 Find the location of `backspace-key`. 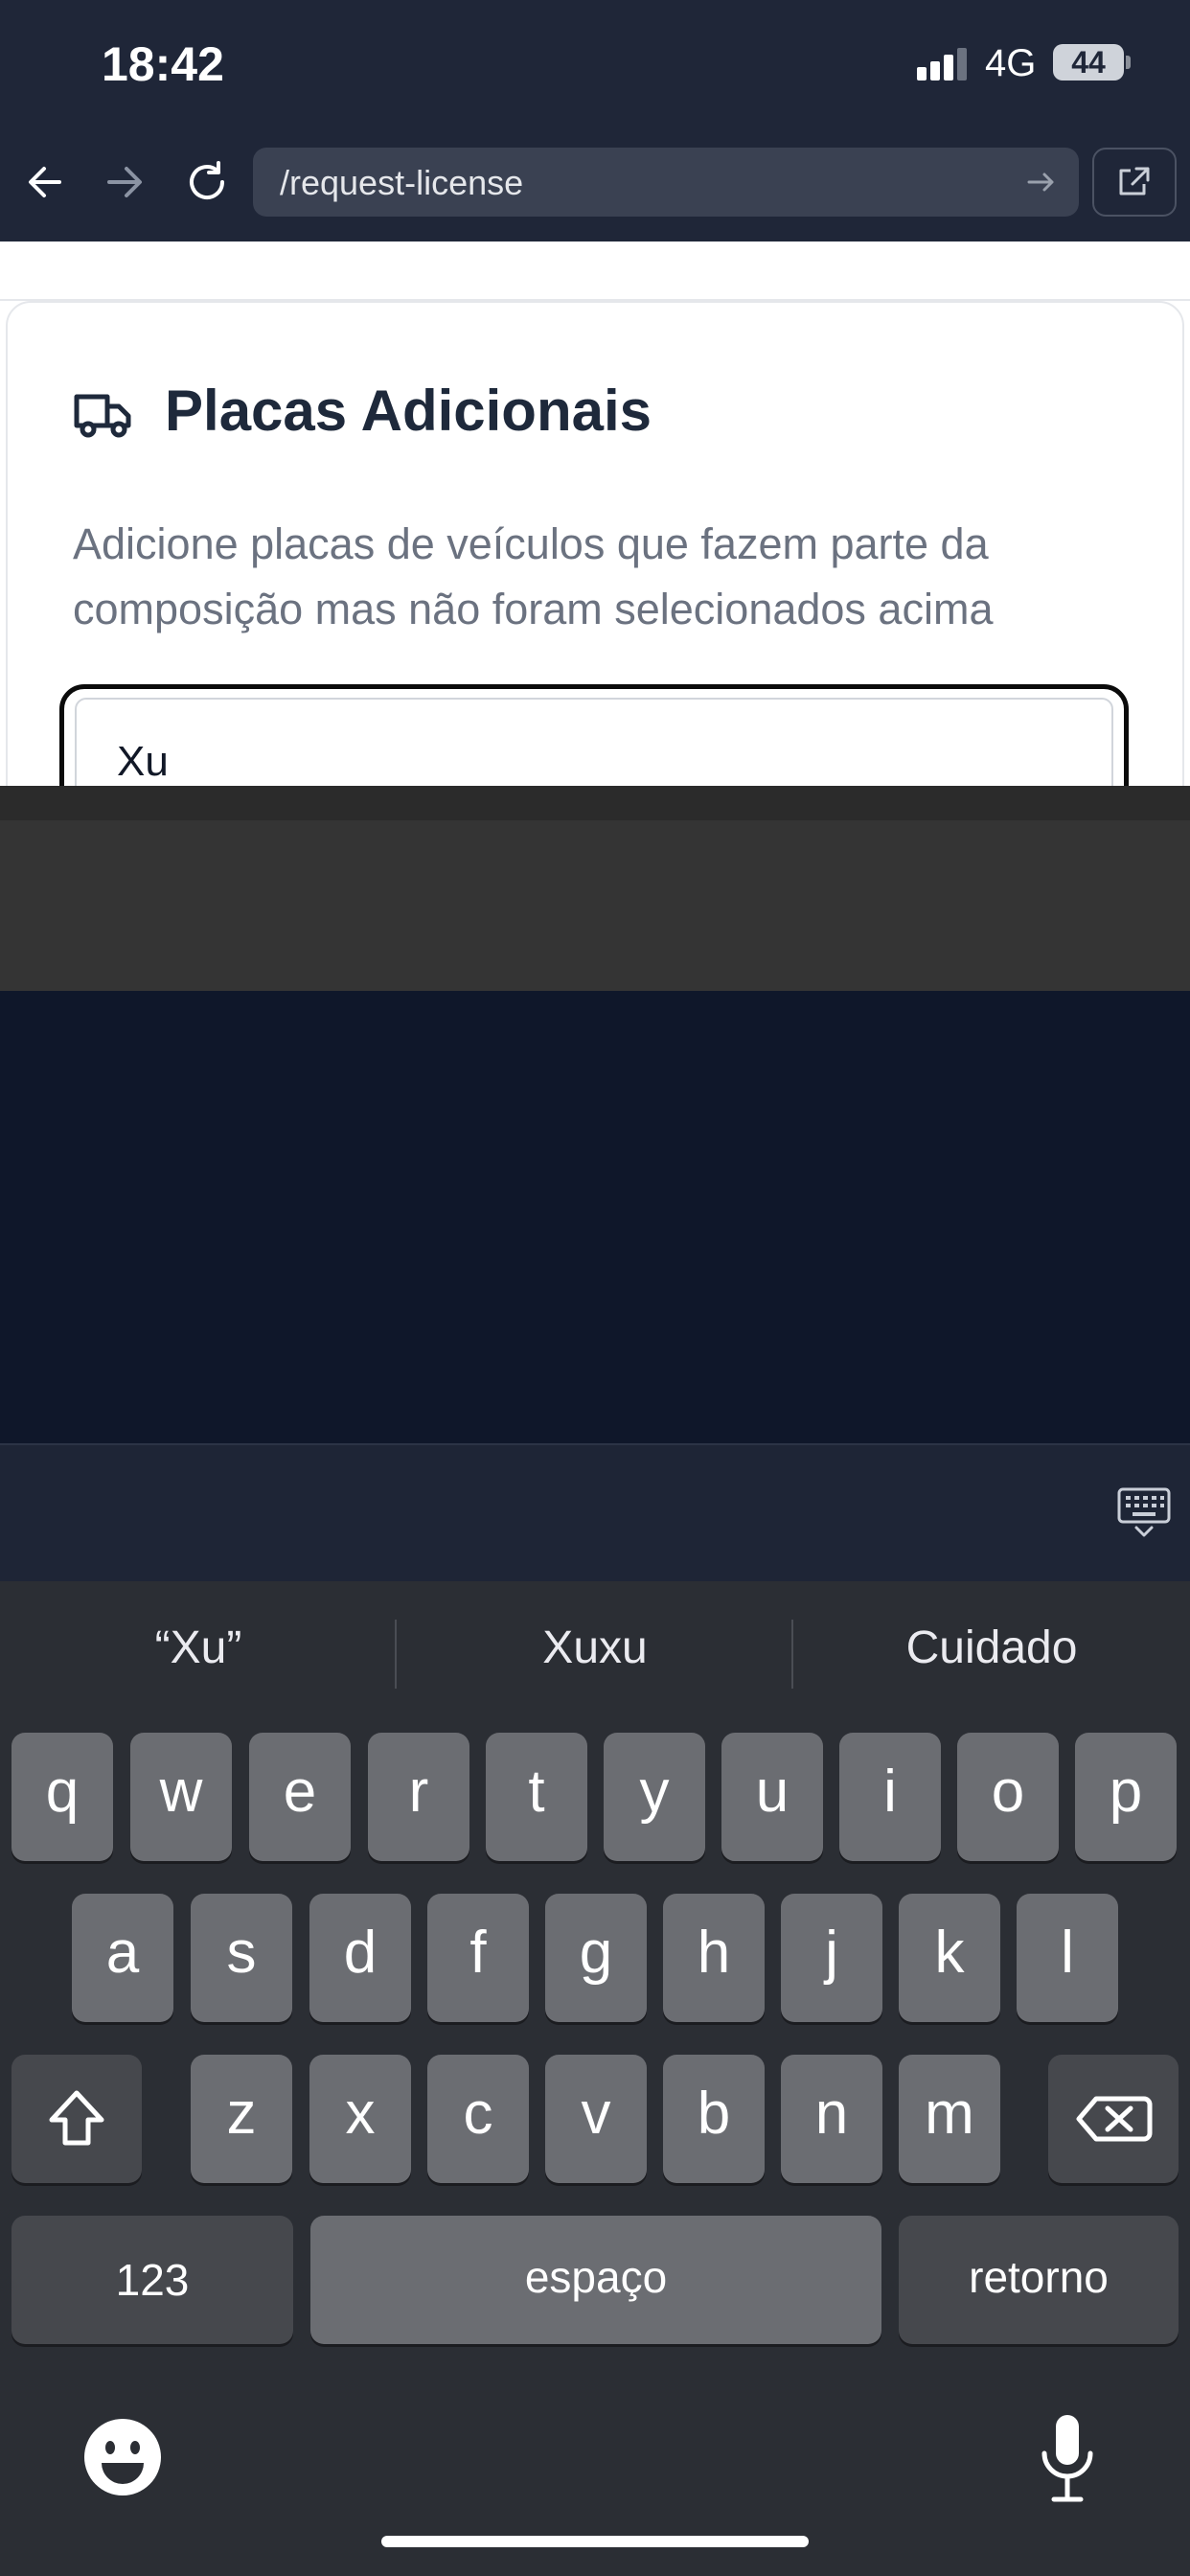

backspace-key is located at coordinates (1113, 2119).